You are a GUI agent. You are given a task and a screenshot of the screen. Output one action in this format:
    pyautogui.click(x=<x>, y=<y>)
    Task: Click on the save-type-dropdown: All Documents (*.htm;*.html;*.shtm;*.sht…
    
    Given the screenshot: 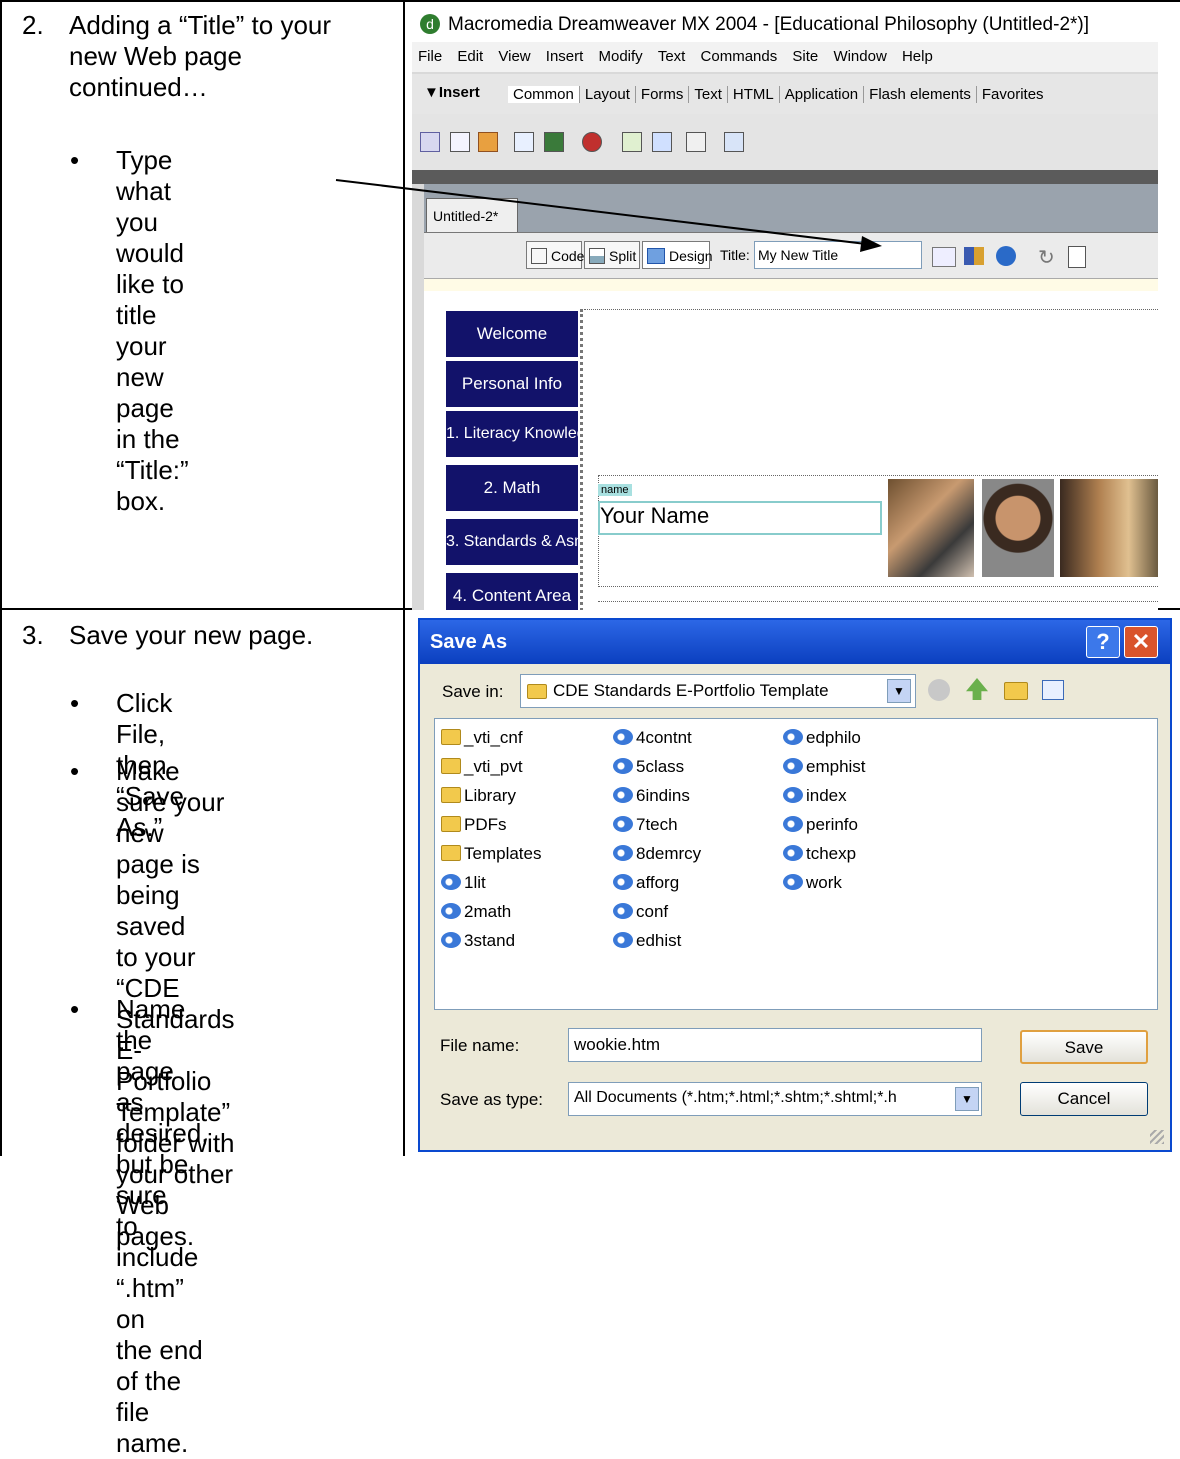 What is the action you would take?
    pyautogui.click(x=775, y=1099)
    